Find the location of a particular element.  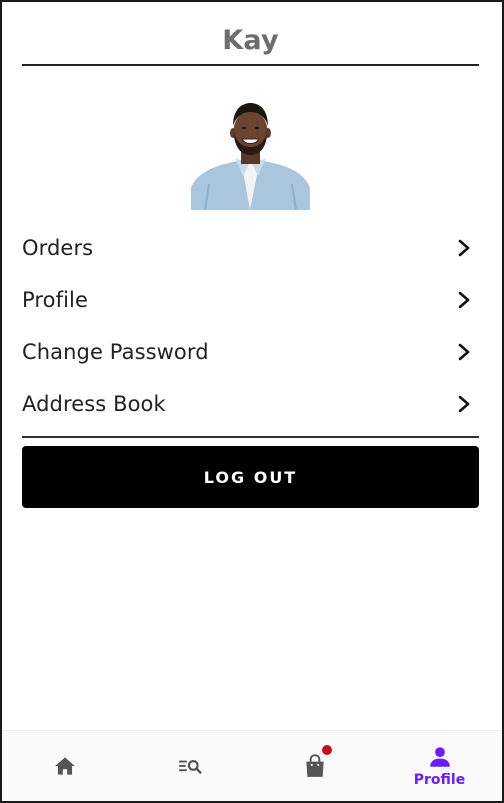

menu-item-orders: Orders is located at coordinates (250, 248).